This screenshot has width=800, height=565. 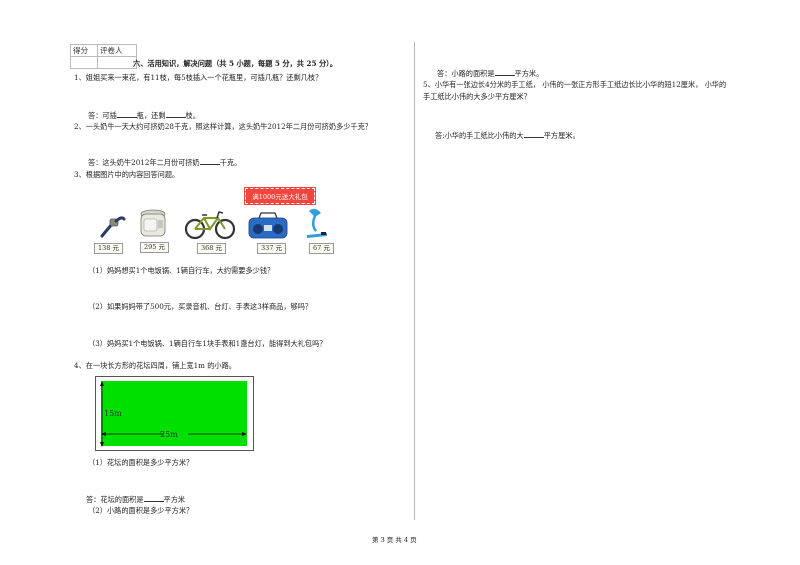 I want to click on grader-cell, so click(x=117, y=62).